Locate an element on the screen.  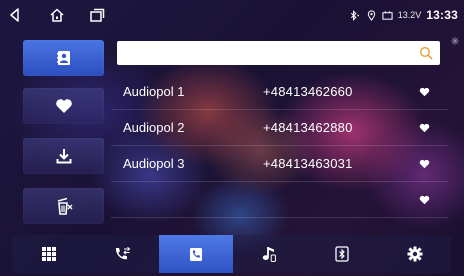
recents-icon is located at coordinates (97, 15).